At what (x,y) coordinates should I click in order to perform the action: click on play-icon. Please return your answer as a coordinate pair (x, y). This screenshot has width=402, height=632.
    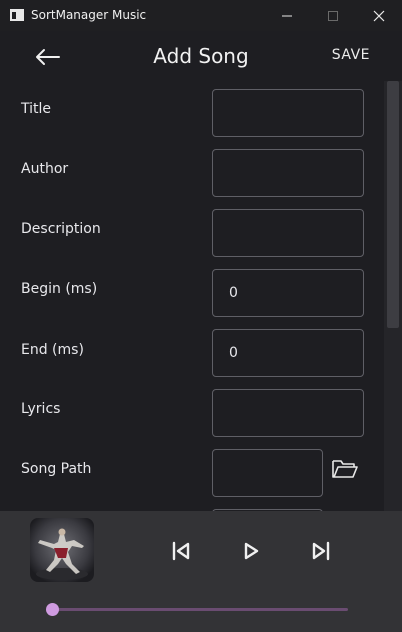
    Looking at the image, I should click on (251, 551).